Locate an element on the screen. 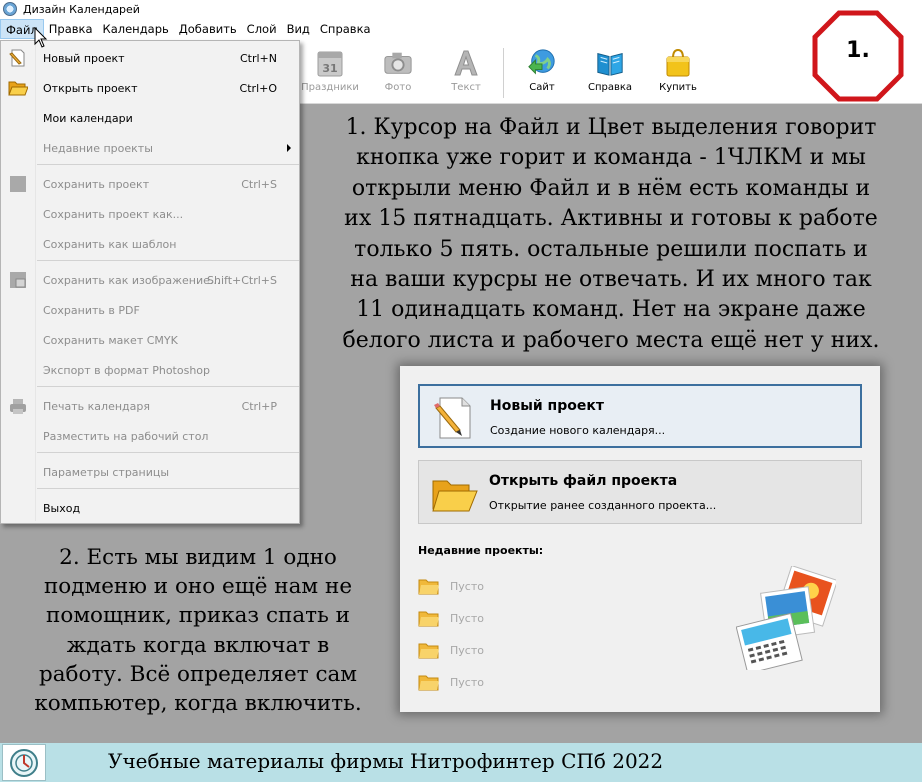 This screenshot has width=922, height=782. menu-item-label: Сохранить в PDF is located at coordinates (91, 310).